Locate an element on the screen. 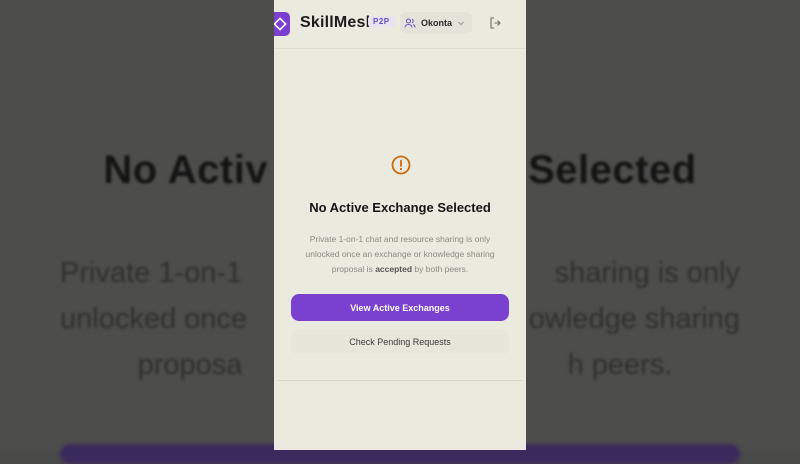 This screenshot has height=464, width=800. view-active-exchanges-button: View Active Exchanges is located at coordinates (400, 307).